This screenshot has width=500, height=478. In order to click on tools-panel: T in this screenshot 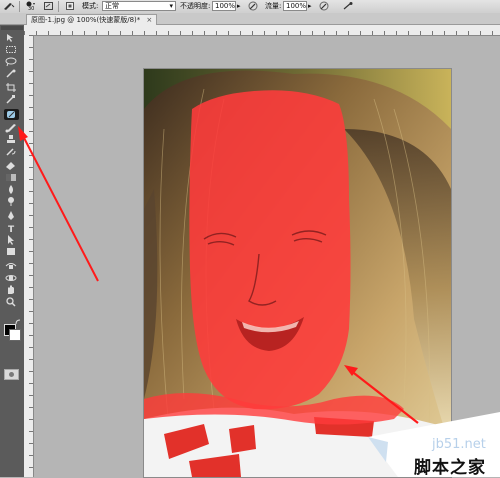, I will do `click(12, 251)`.